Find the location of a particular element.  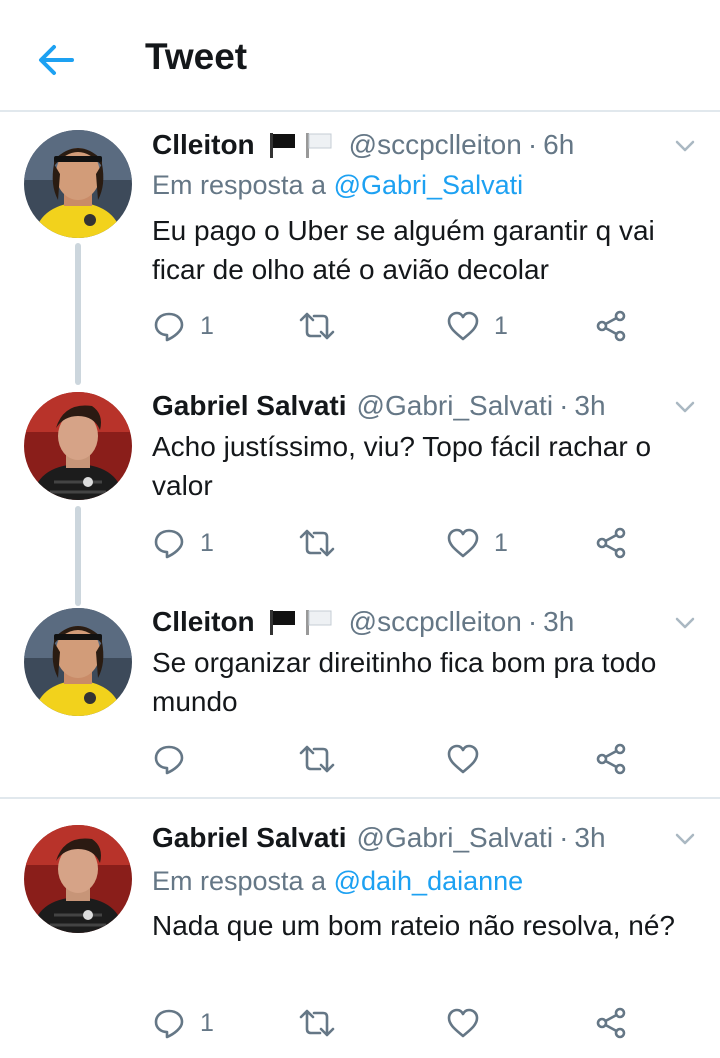

tweet-text: Nada que um bom rateio não resolva, né? is located at coordinates (413, 925).